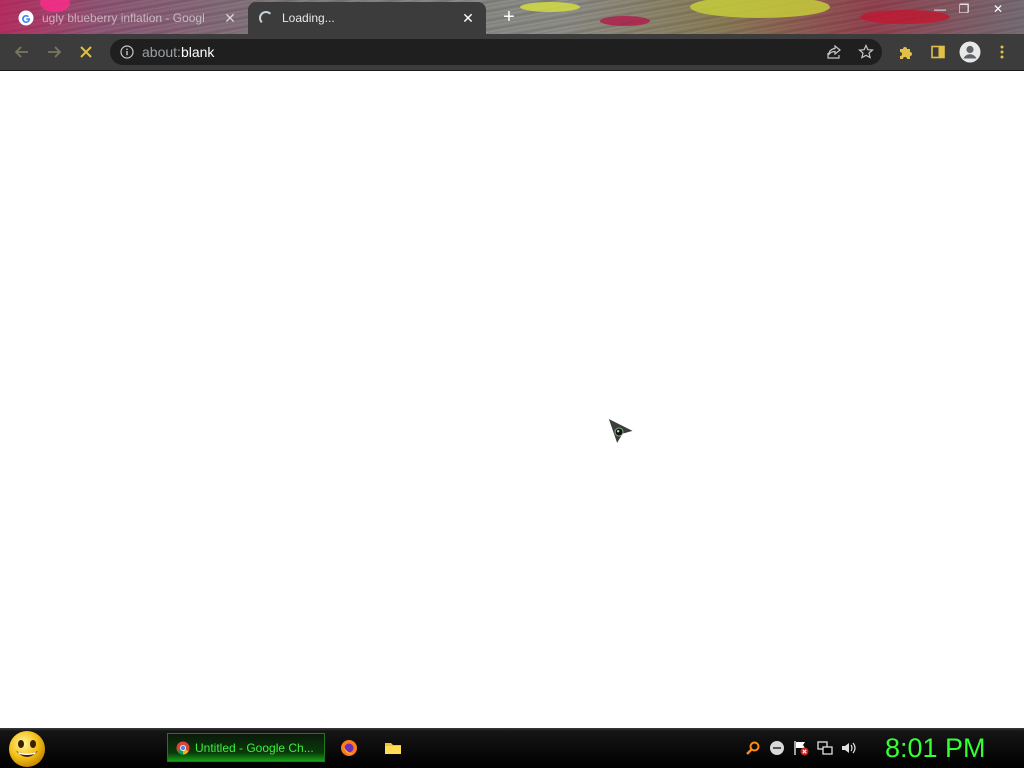 This screenshot has height=768, width=1024. I want to click on side-panel-icon, so click(938, 52).